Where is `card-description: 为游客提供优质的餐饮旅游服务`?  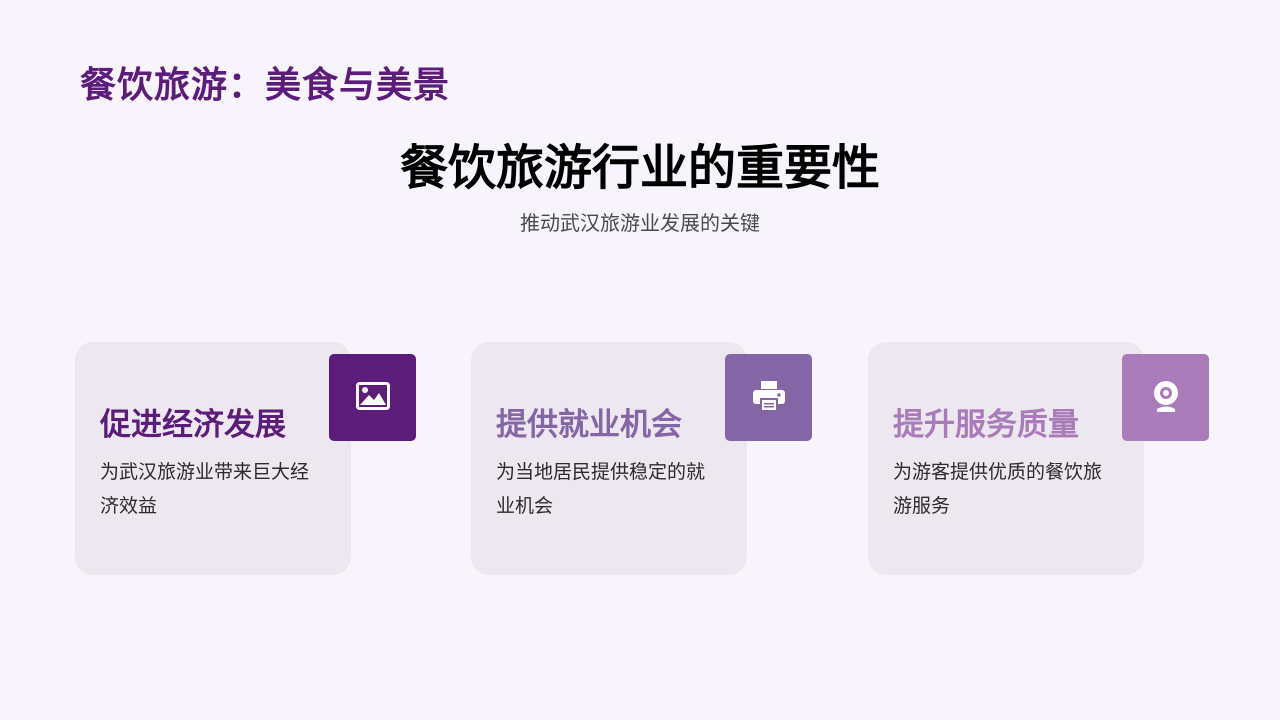
card-description: 为游客提供优质的餐饮旅游服务 is located at coordinates (998, 489).